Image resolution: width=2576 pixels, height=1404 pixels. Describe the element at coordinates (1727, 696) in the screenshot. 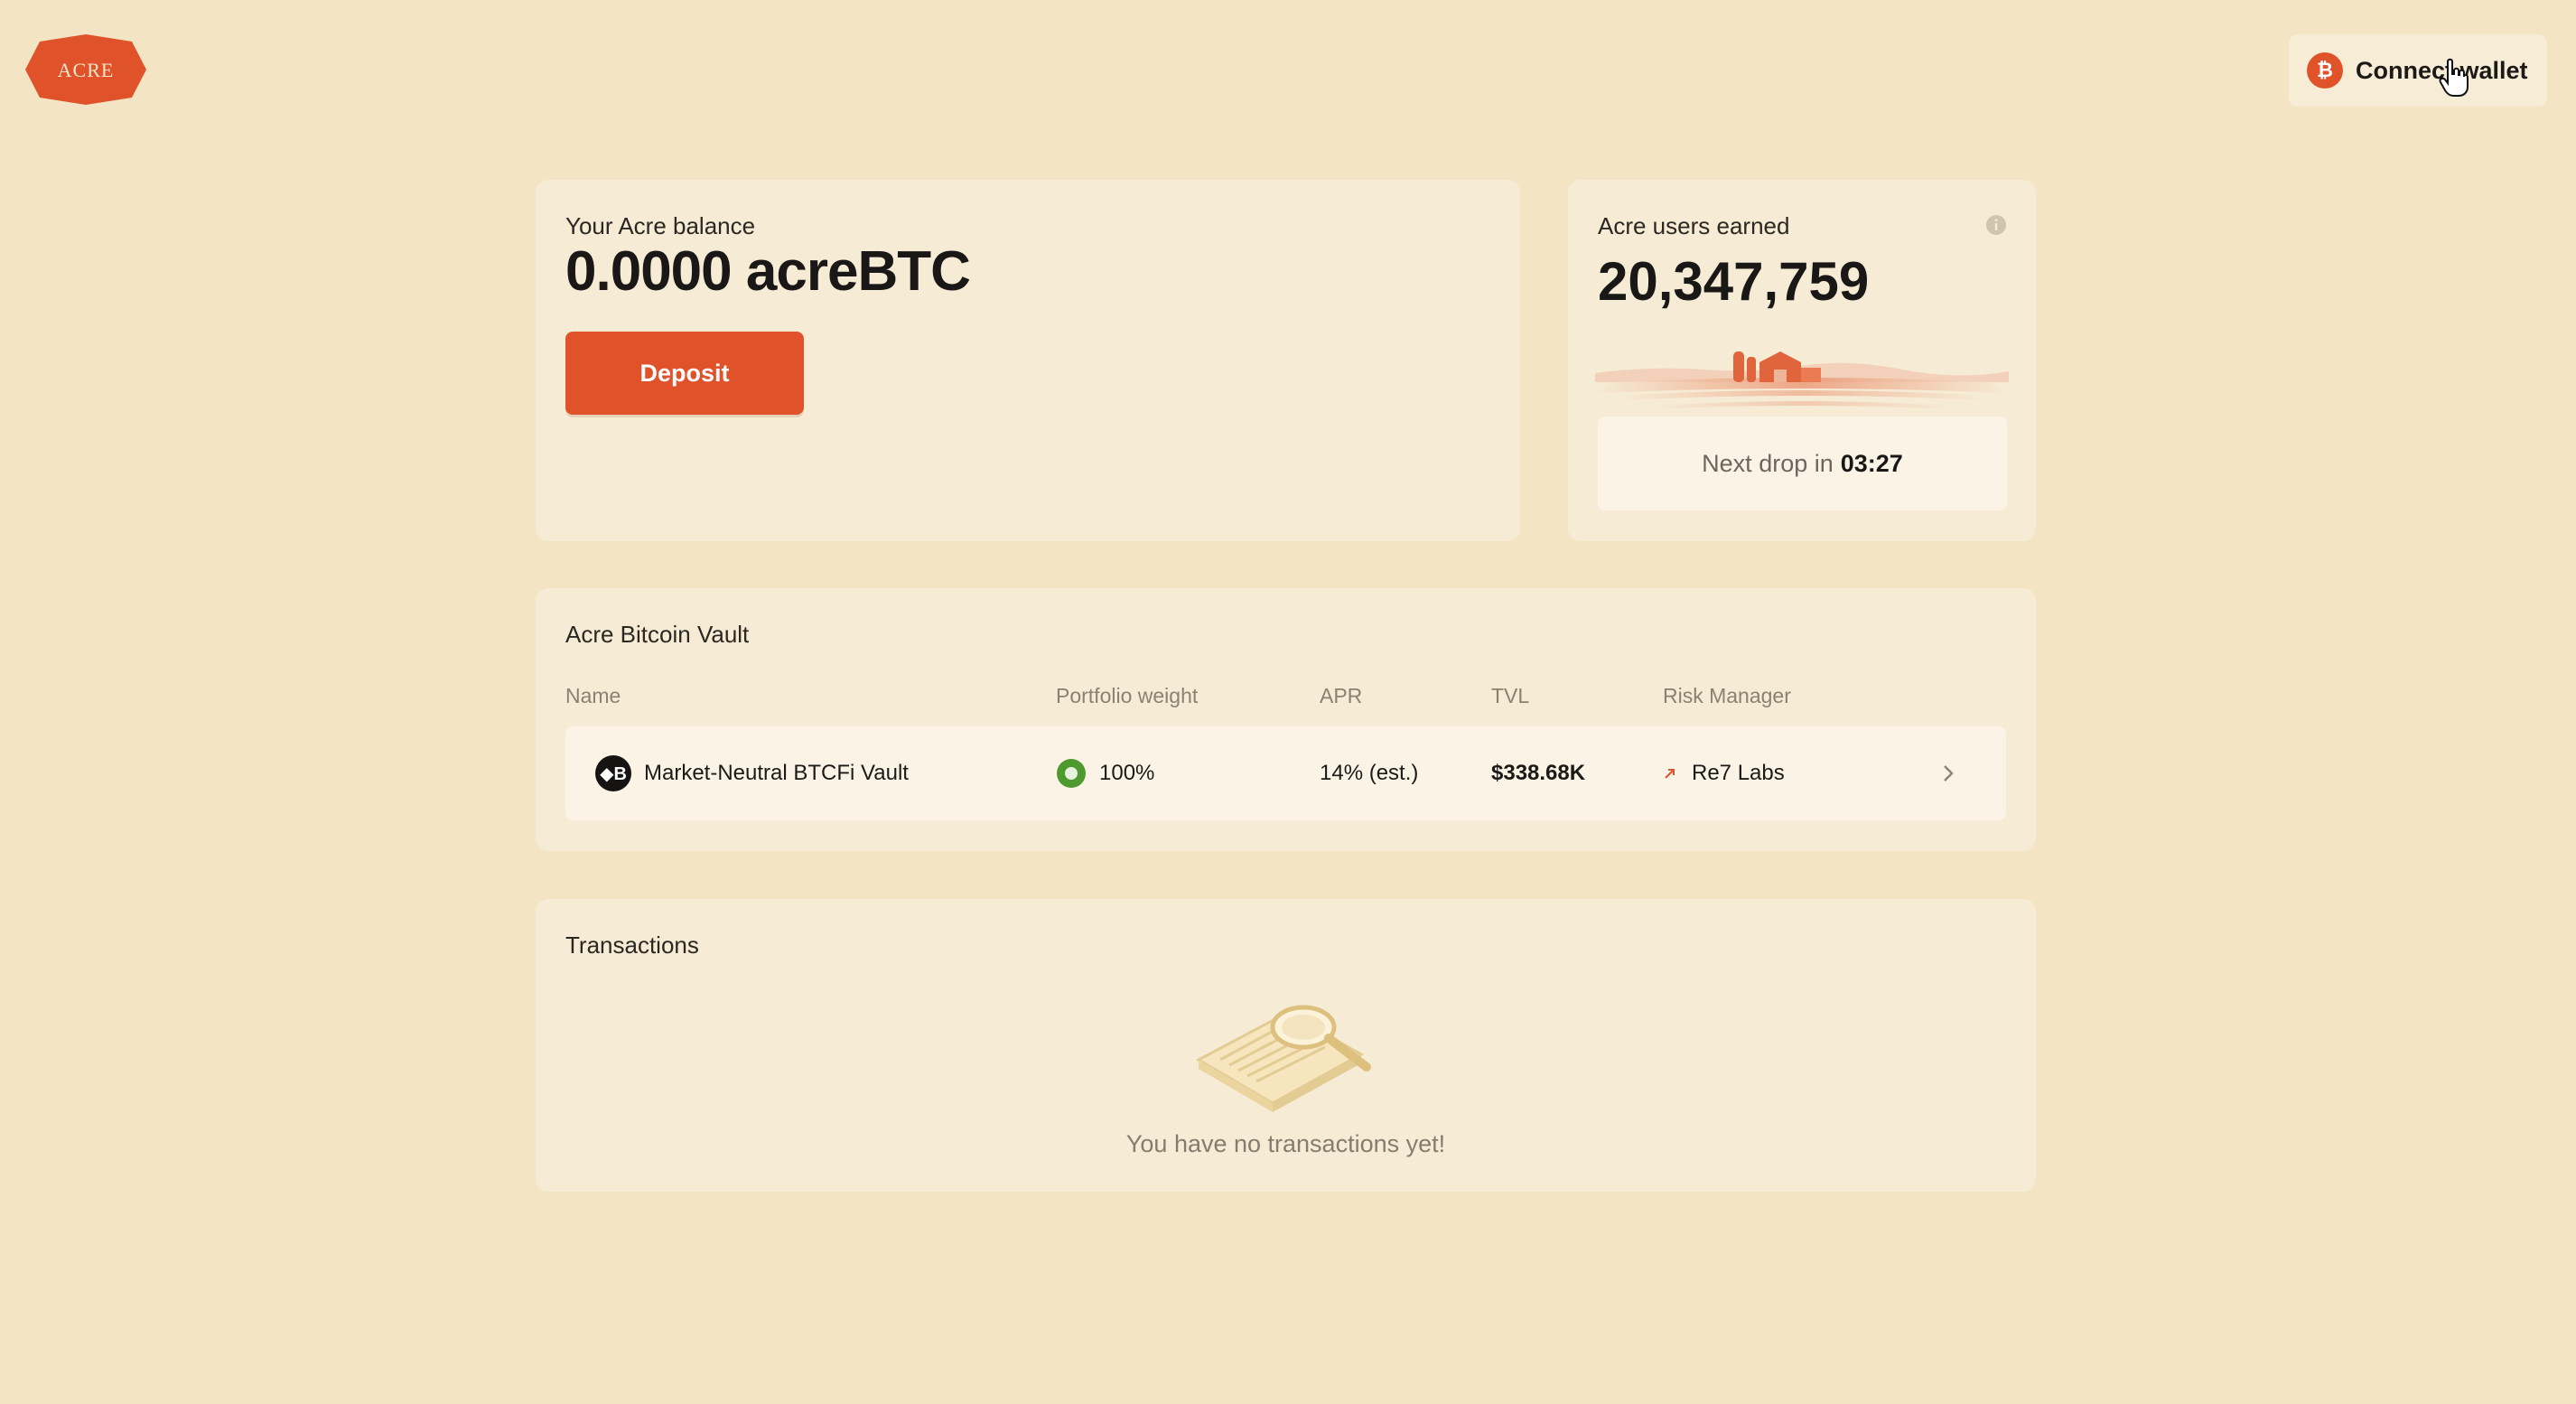

I see `column-header-risk-manager: Risk Manager` at that location.